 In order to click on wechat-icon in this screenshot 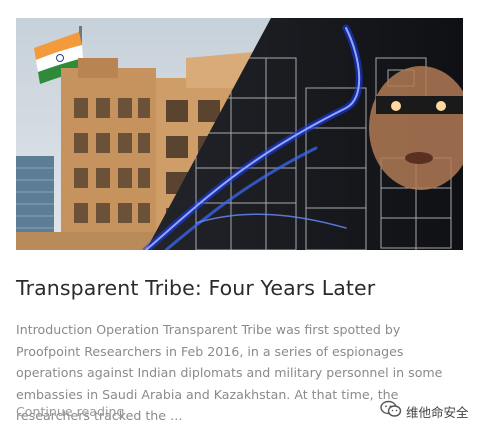, I will do `click(391, 411)`.